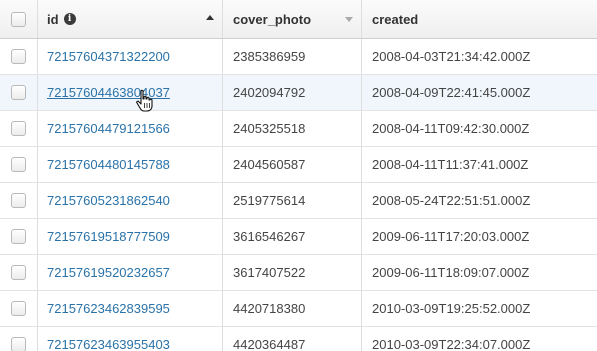 The width and height of the screenshot is (597, 351). What do you see at coordinates (69, 19) in the screenshot?
I see `info-icon: i` at bounding box center [69, 19].